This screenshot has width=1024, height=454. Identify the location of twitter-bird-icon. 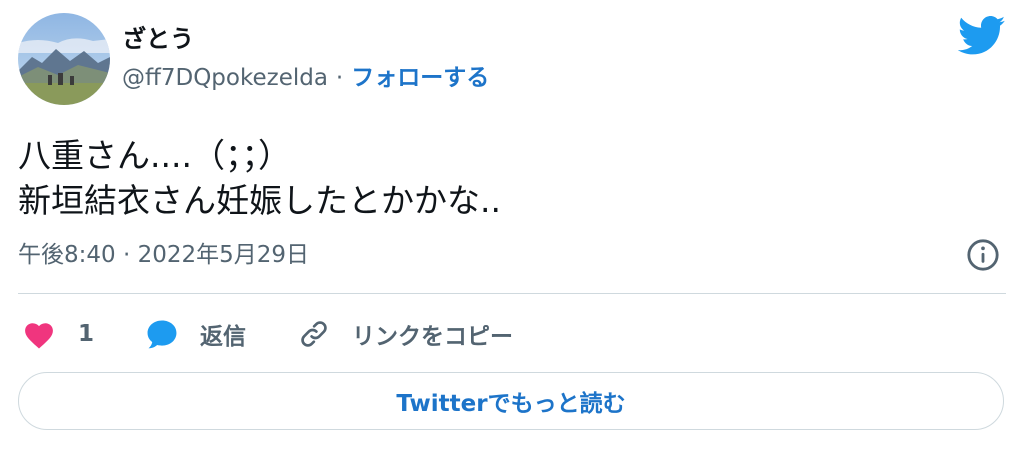
(982, 36).